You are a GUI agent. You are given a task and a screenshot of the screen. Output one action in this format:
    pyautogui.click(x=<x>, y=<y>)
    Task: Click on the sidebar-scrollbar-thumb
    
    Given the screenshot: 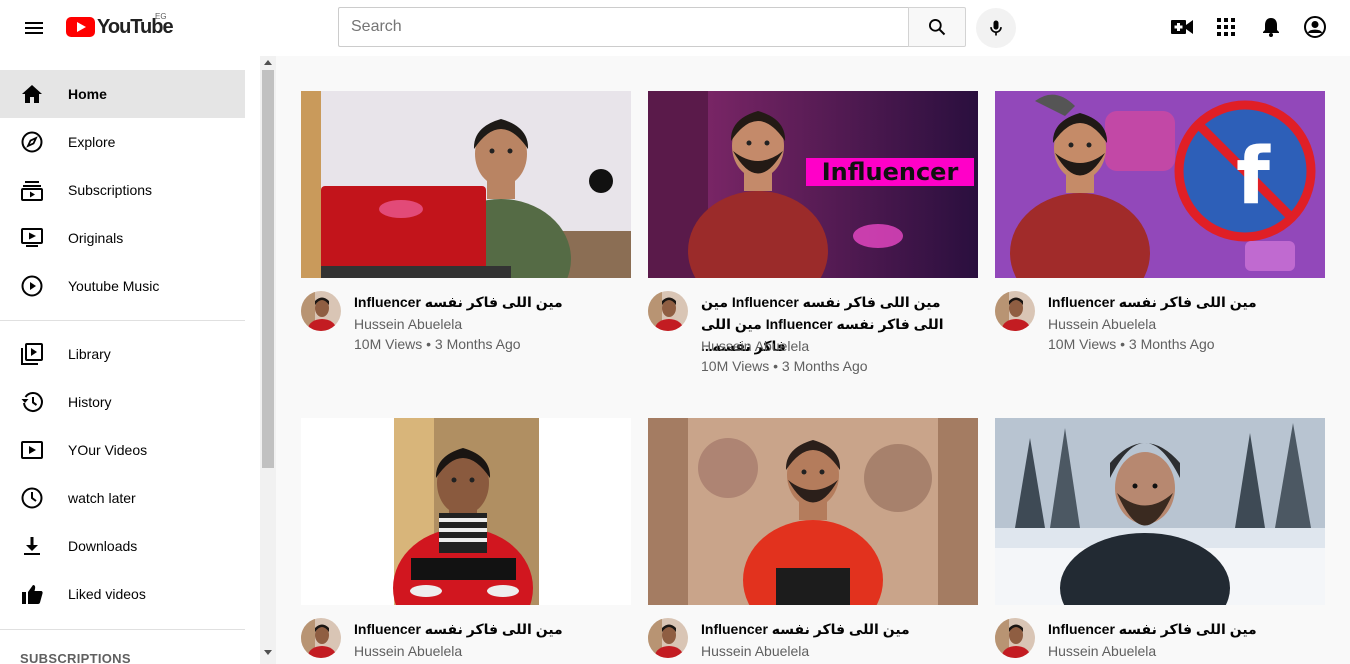 What is the action you would take?
    pyautogui.click(x=268, y=269)
    